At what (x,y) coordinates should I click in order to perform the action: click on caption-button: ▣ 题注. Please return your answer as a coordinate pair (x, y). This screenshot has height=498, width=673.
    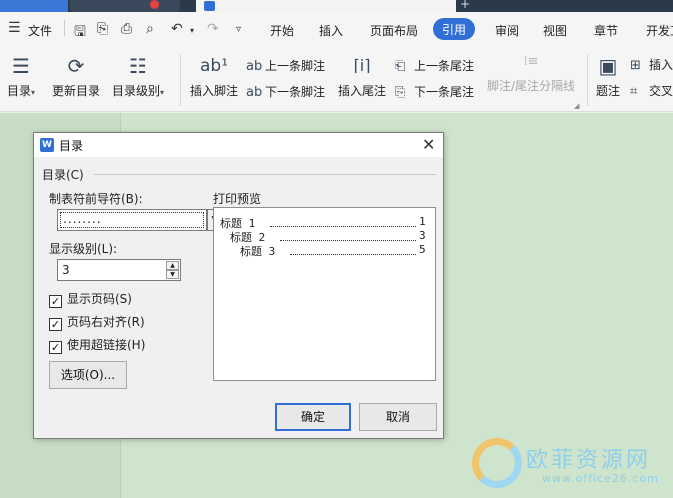
    Looking at the image, I should click on (608, 76).